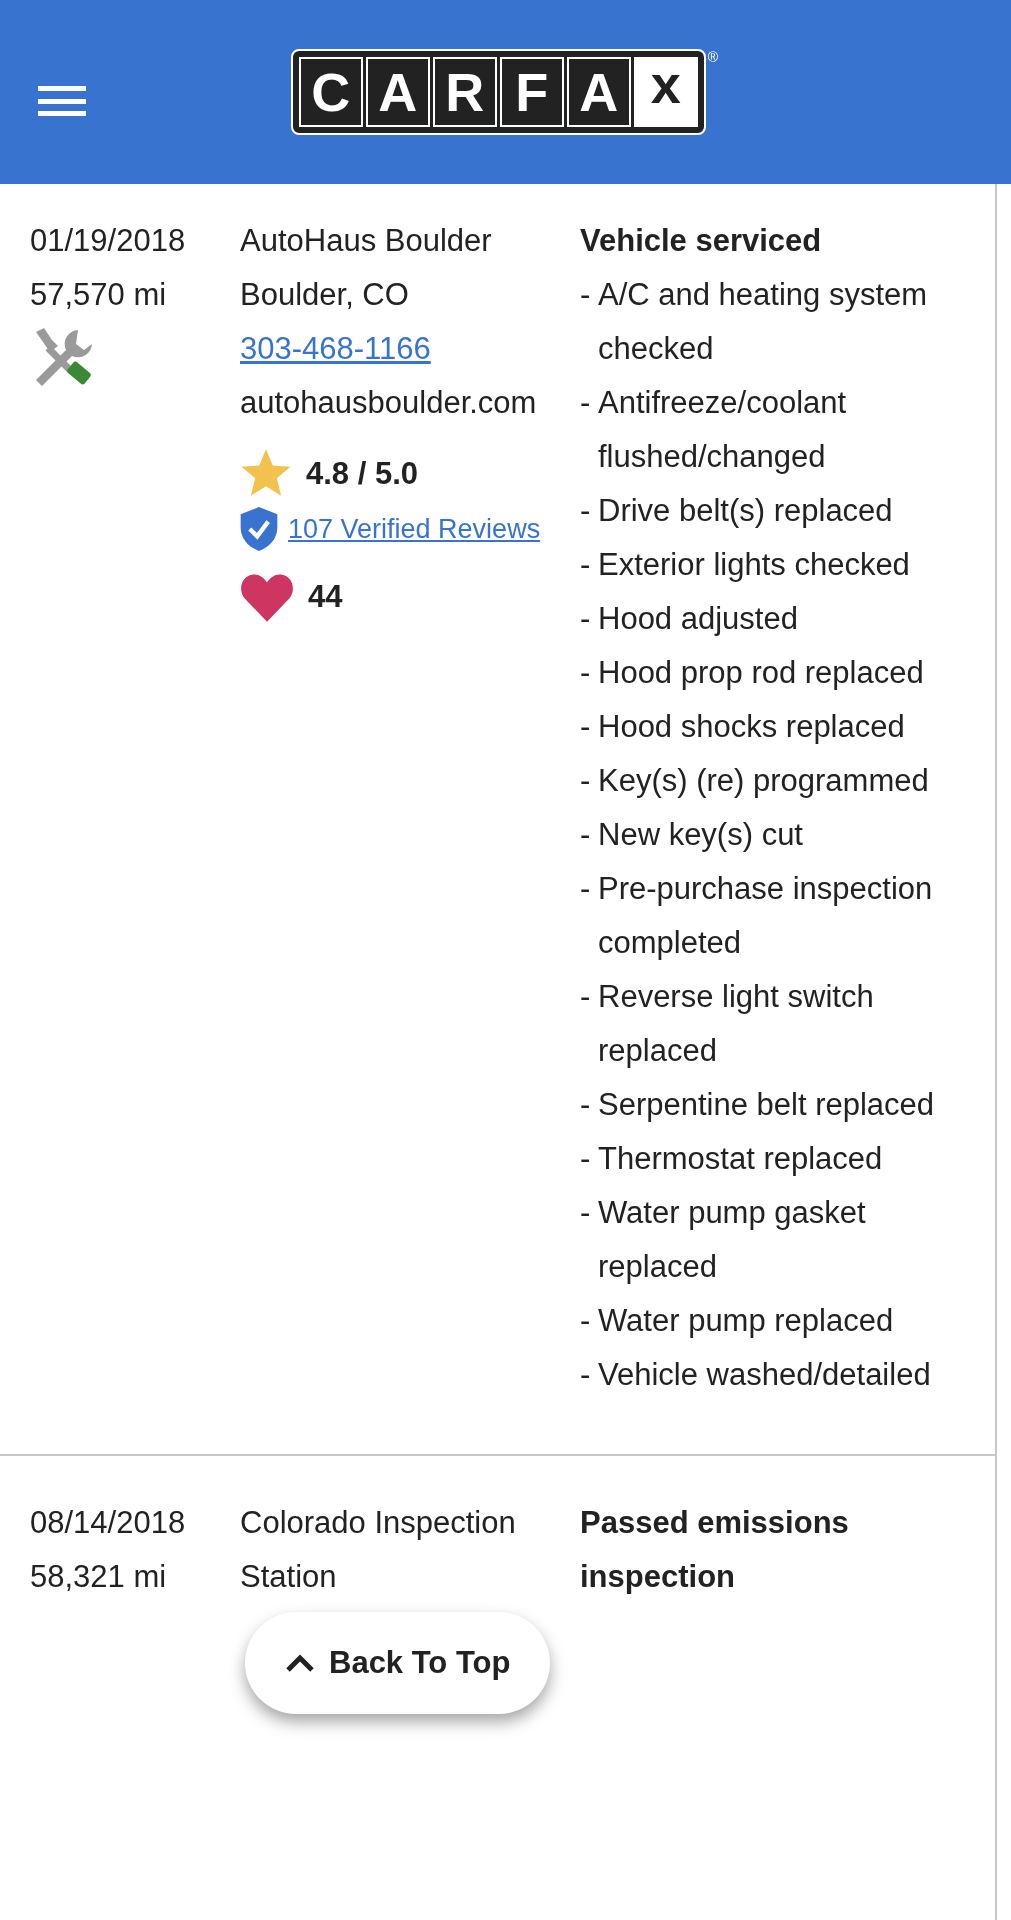  What do you see at coordinates (698, 619) in the screenshot?
I see `service-detail: Hood adjusted` at bounding box center [698, 619].